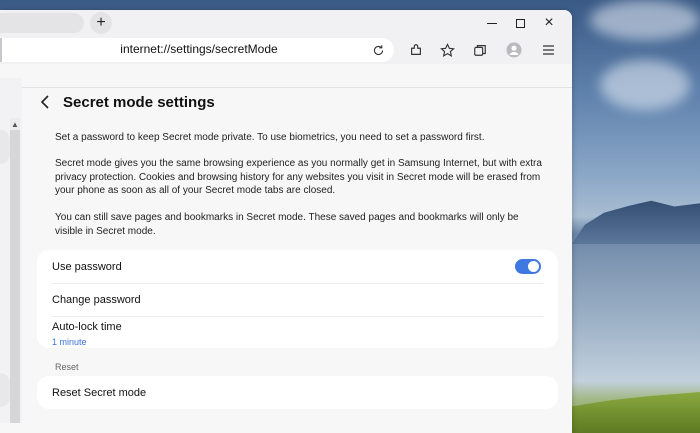  What do you see at coordinates (549, 23) in the screenshot?
I see `close-button: ×` at bounding box center [549, 23].